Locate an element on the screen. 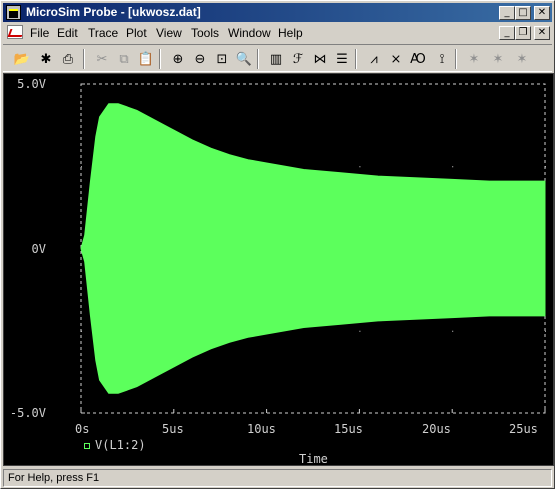  log-x-icon: ▥ is located at coordinates (276, 59).